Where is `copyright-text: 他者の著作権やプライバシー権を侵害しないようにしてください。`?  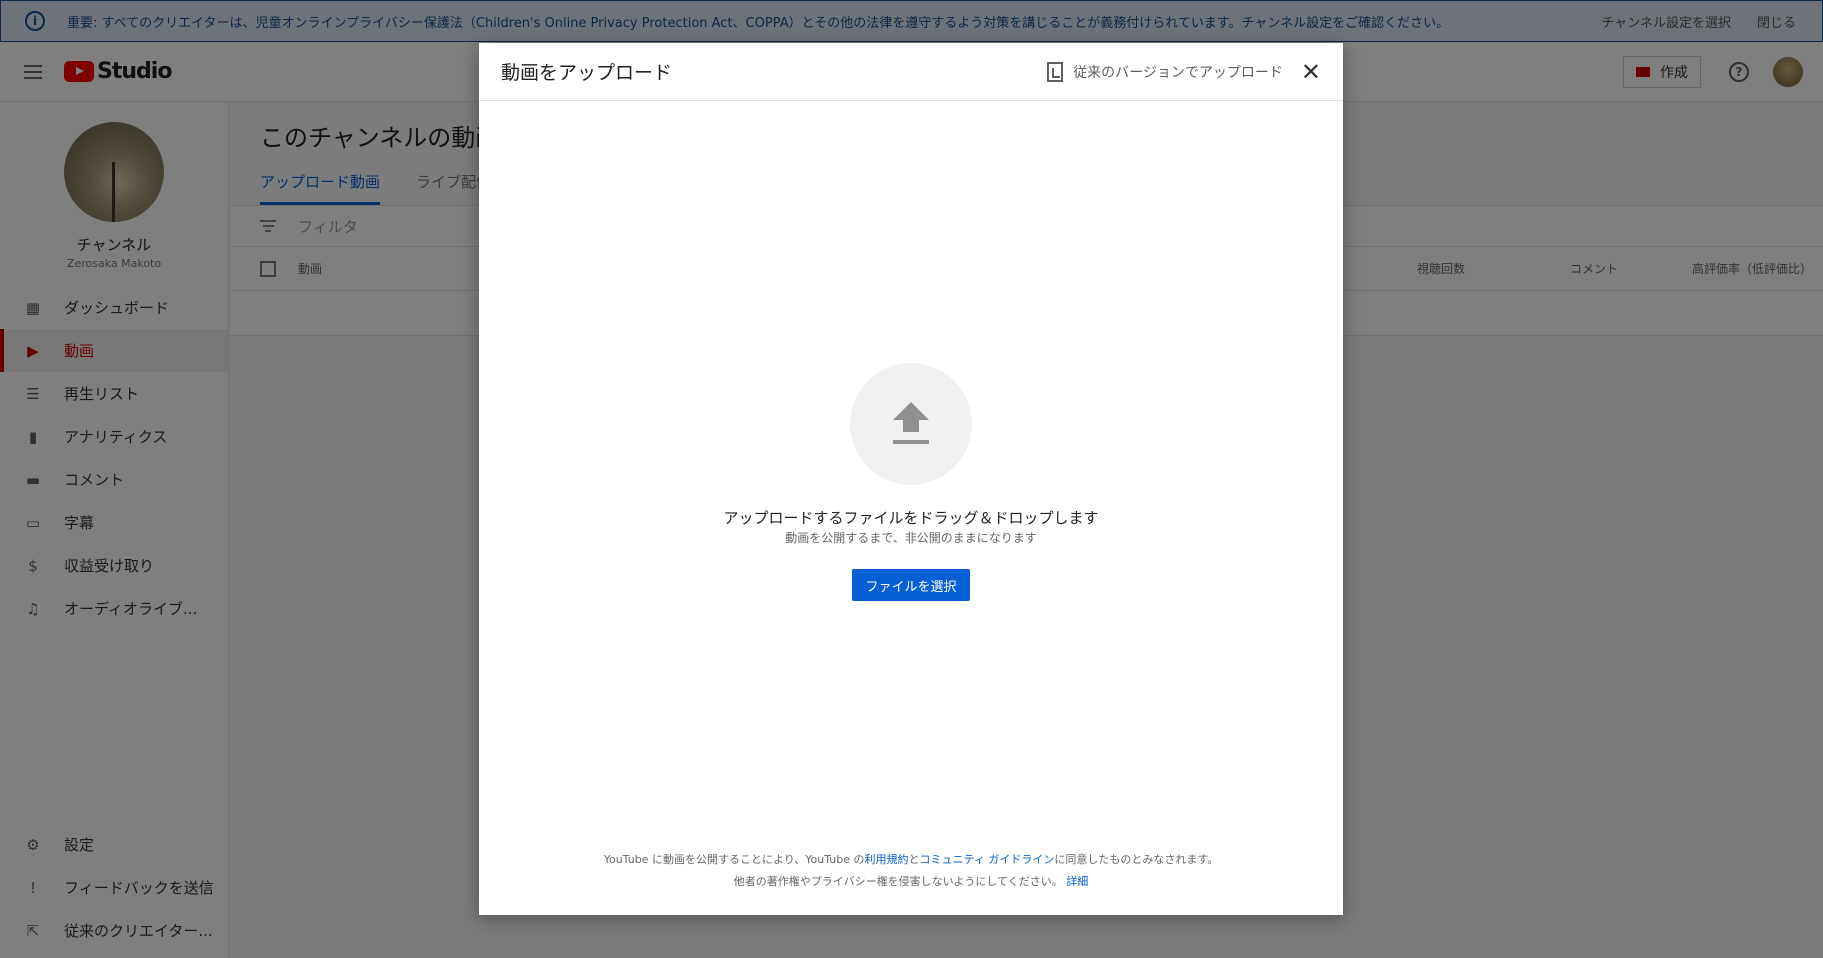 copyright-text: 他者の著作権やプライバシー権を侵害しないようにしてください。 is located at coordinates (898, 881).